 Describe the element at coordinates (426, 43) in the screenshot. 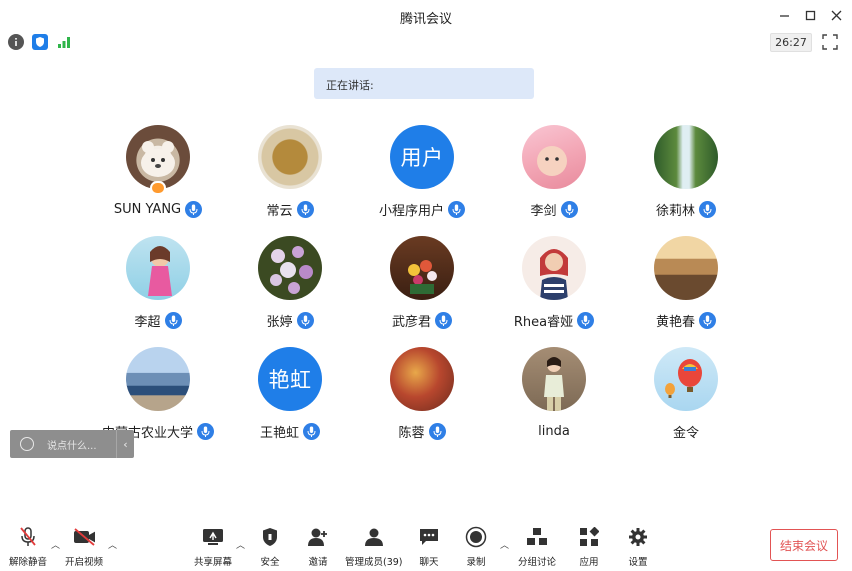

I see `info-bar: 26:27` at that location.